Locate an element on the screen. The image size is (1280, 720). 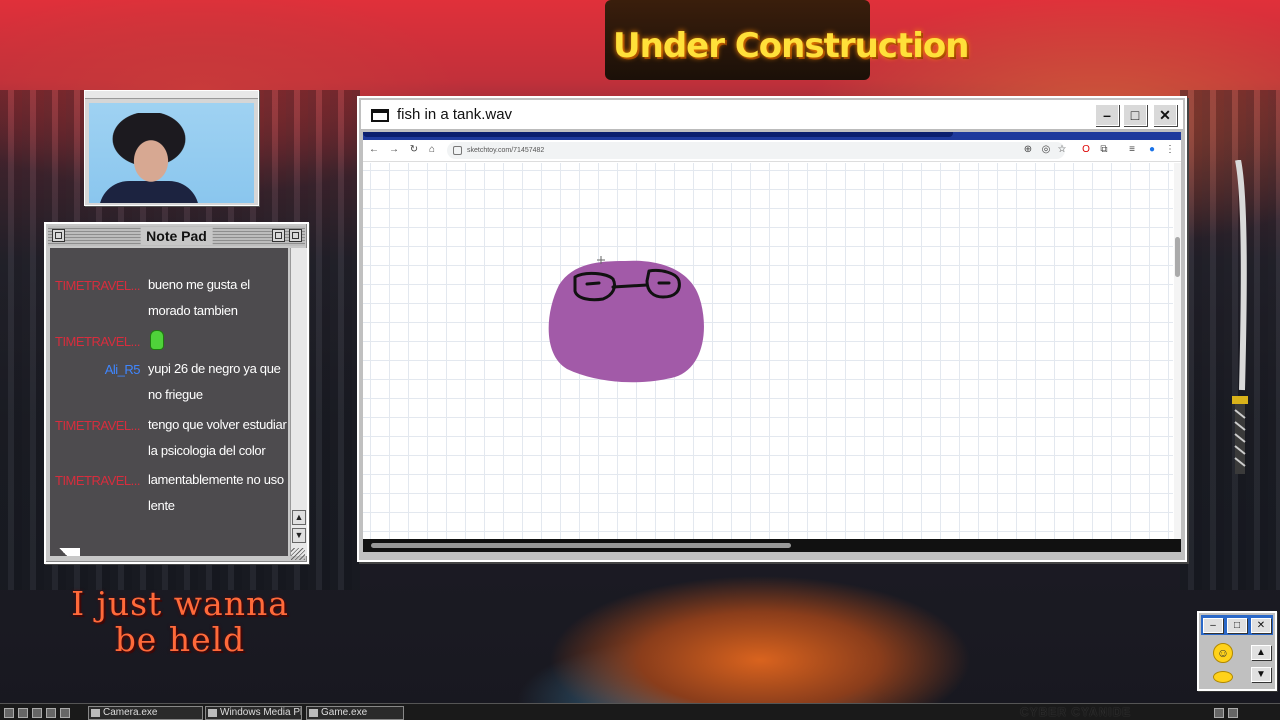
forward-arrow-icon: → is located at coordinates (394, 150).